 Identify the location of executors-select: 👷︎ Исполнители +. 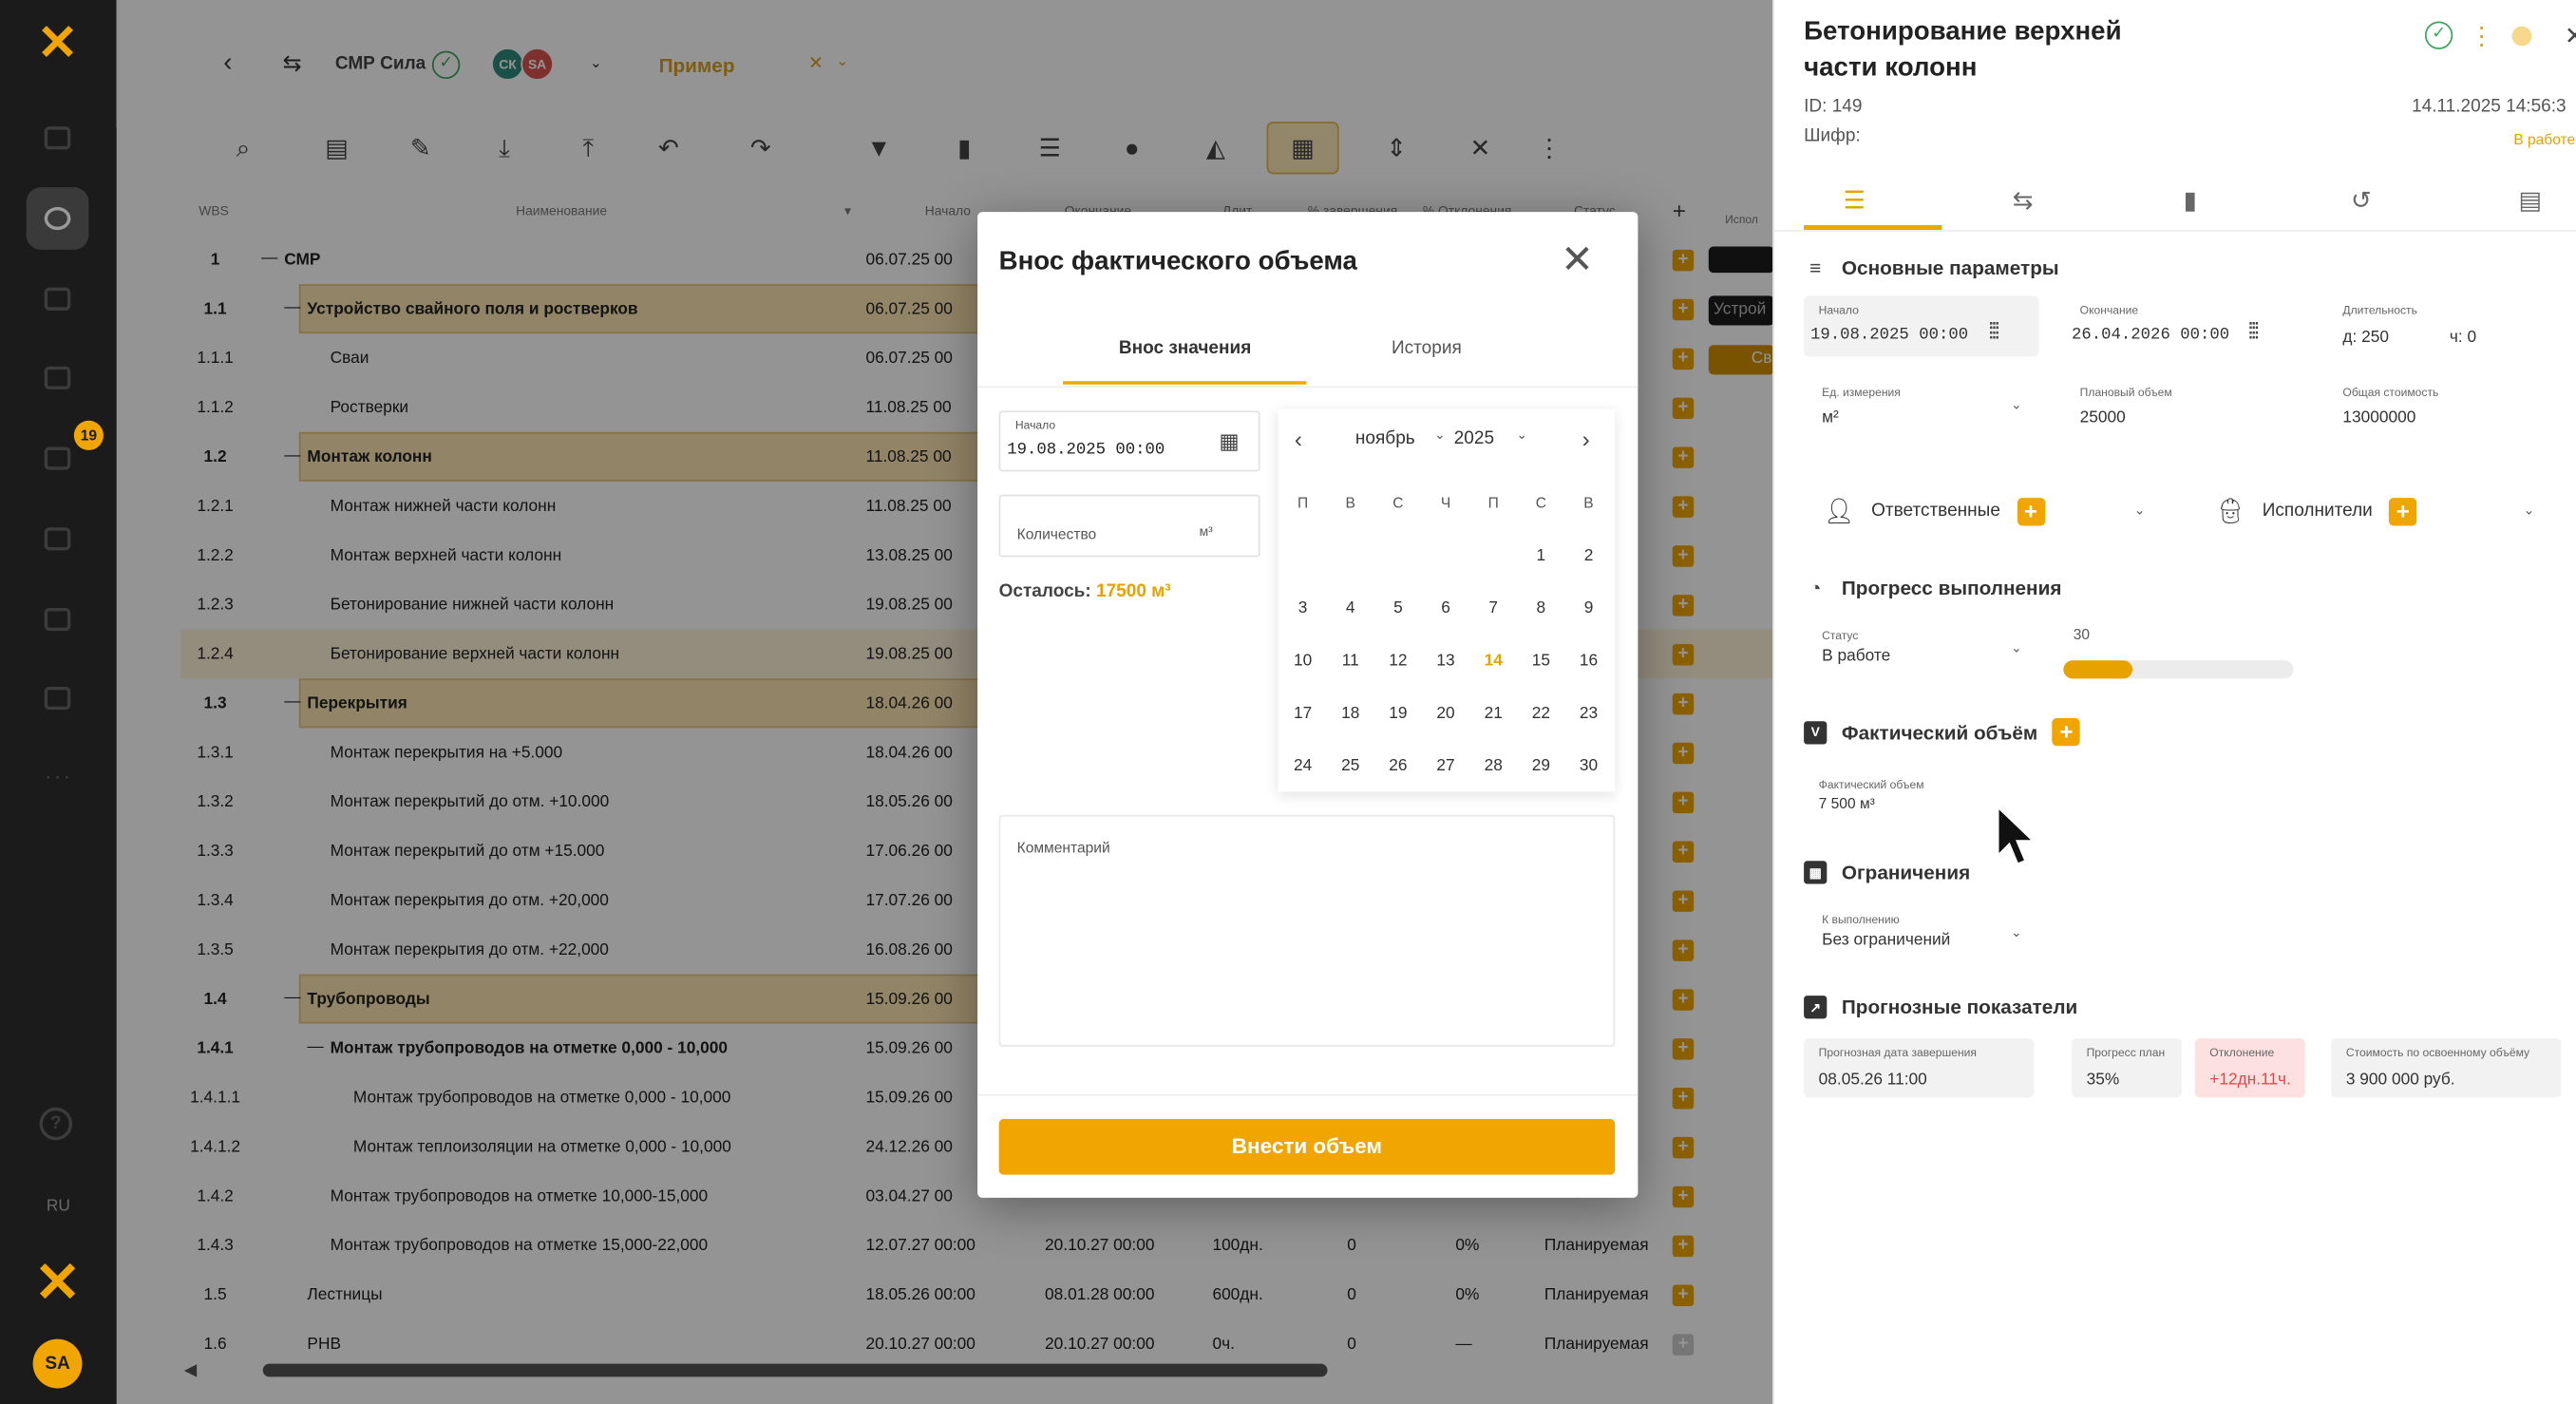
(2316, 511).